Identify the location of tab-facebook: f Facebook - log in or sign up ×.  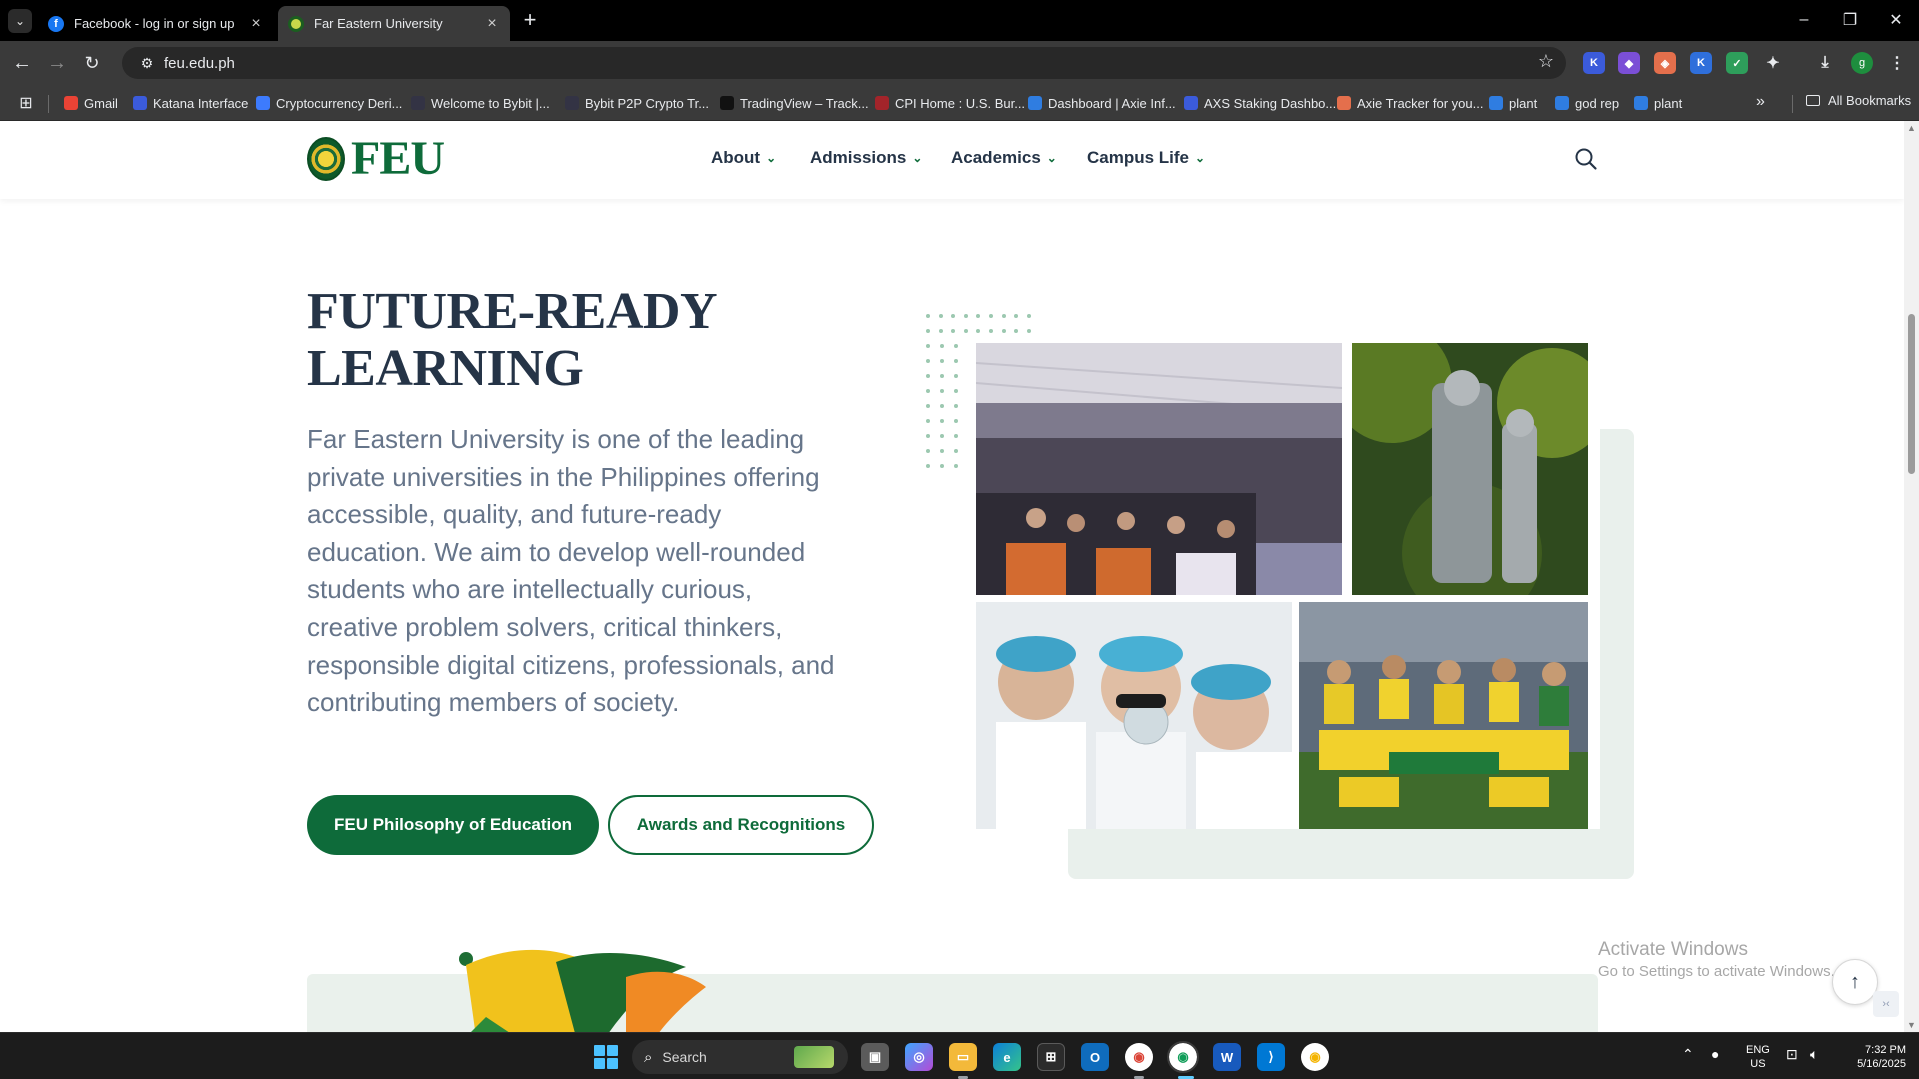
(156, 23).